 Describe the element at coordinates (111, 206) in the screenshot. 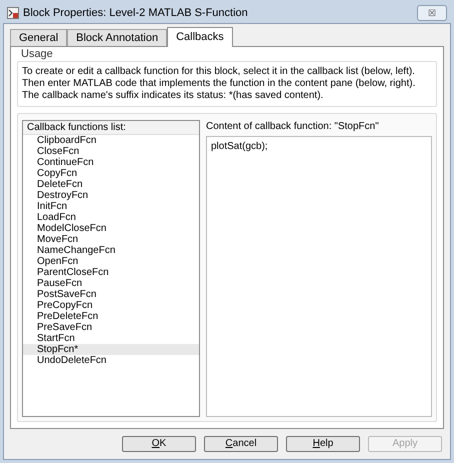

I see `list-item: InitFcn` at that location.